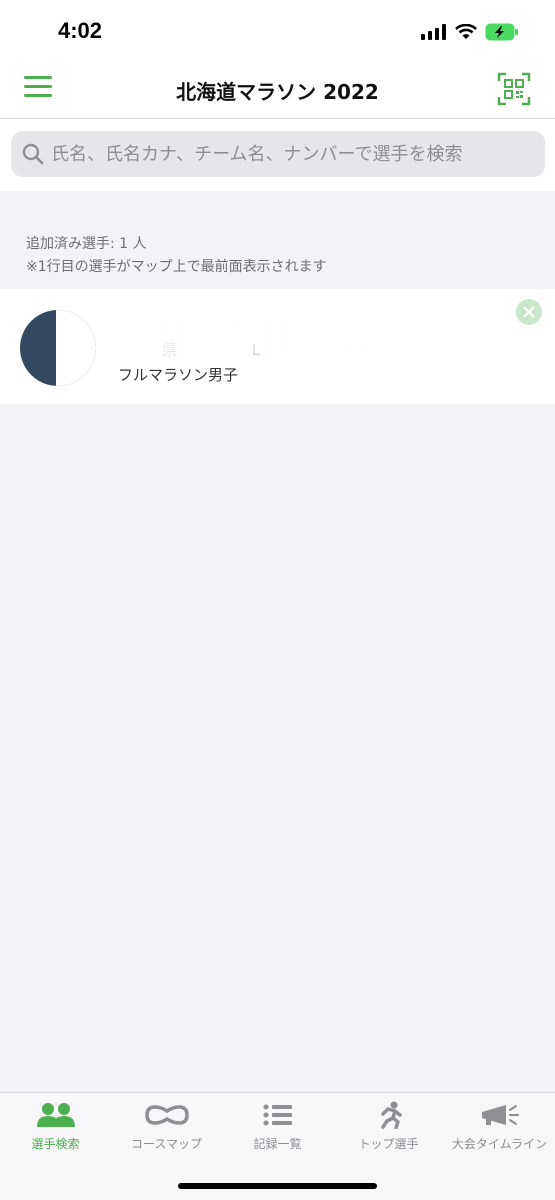 This screenshot has width=555, height=1200. I want to click on tab-records: 記録一覧, so click(277, 1131).